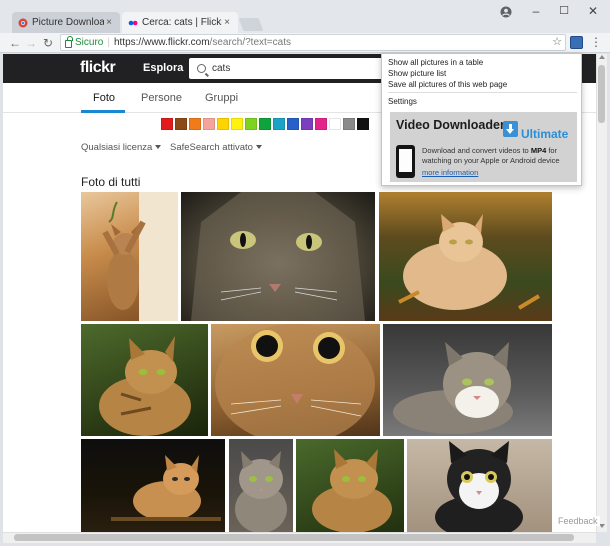 This screenshot has height=546, width=610. Describe the element at coordinates (163, 68) in the screenshot. I see `nav-explore: Esplora` at that location.